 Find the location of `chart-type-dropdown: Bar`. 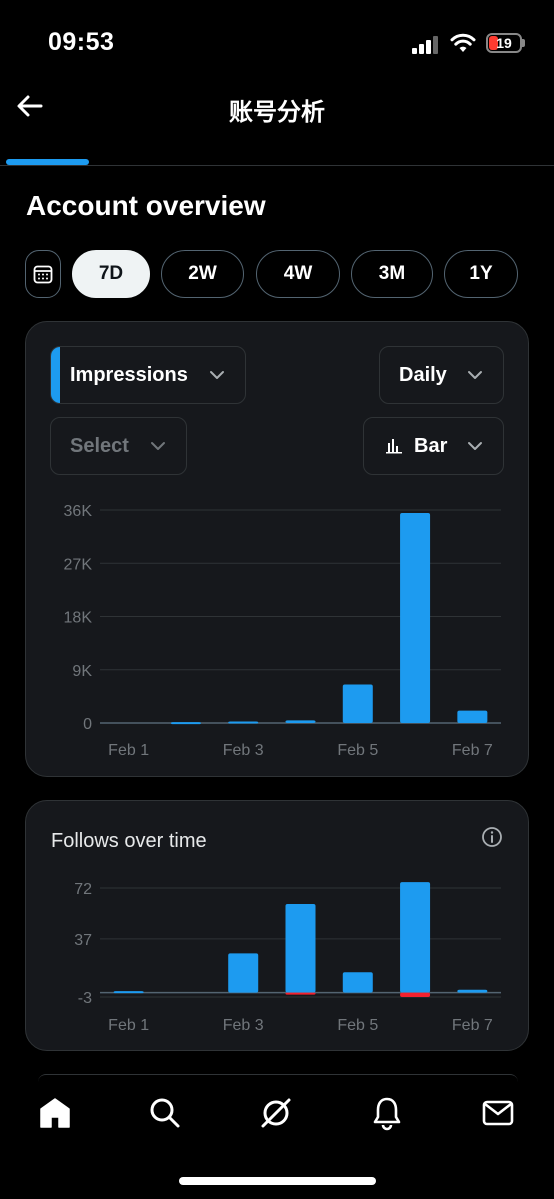

chart-type-dropdown: Bar is located at coordinates (433, 446).